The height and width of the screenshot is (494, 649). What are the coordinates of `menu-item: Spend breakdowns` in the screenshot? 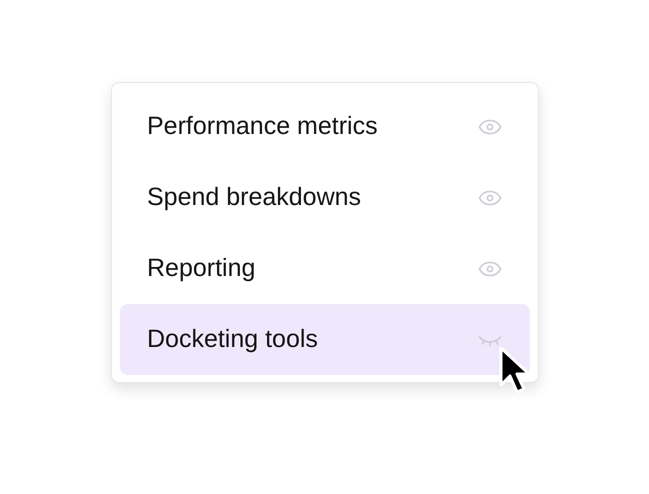 It's located at (325, 197).